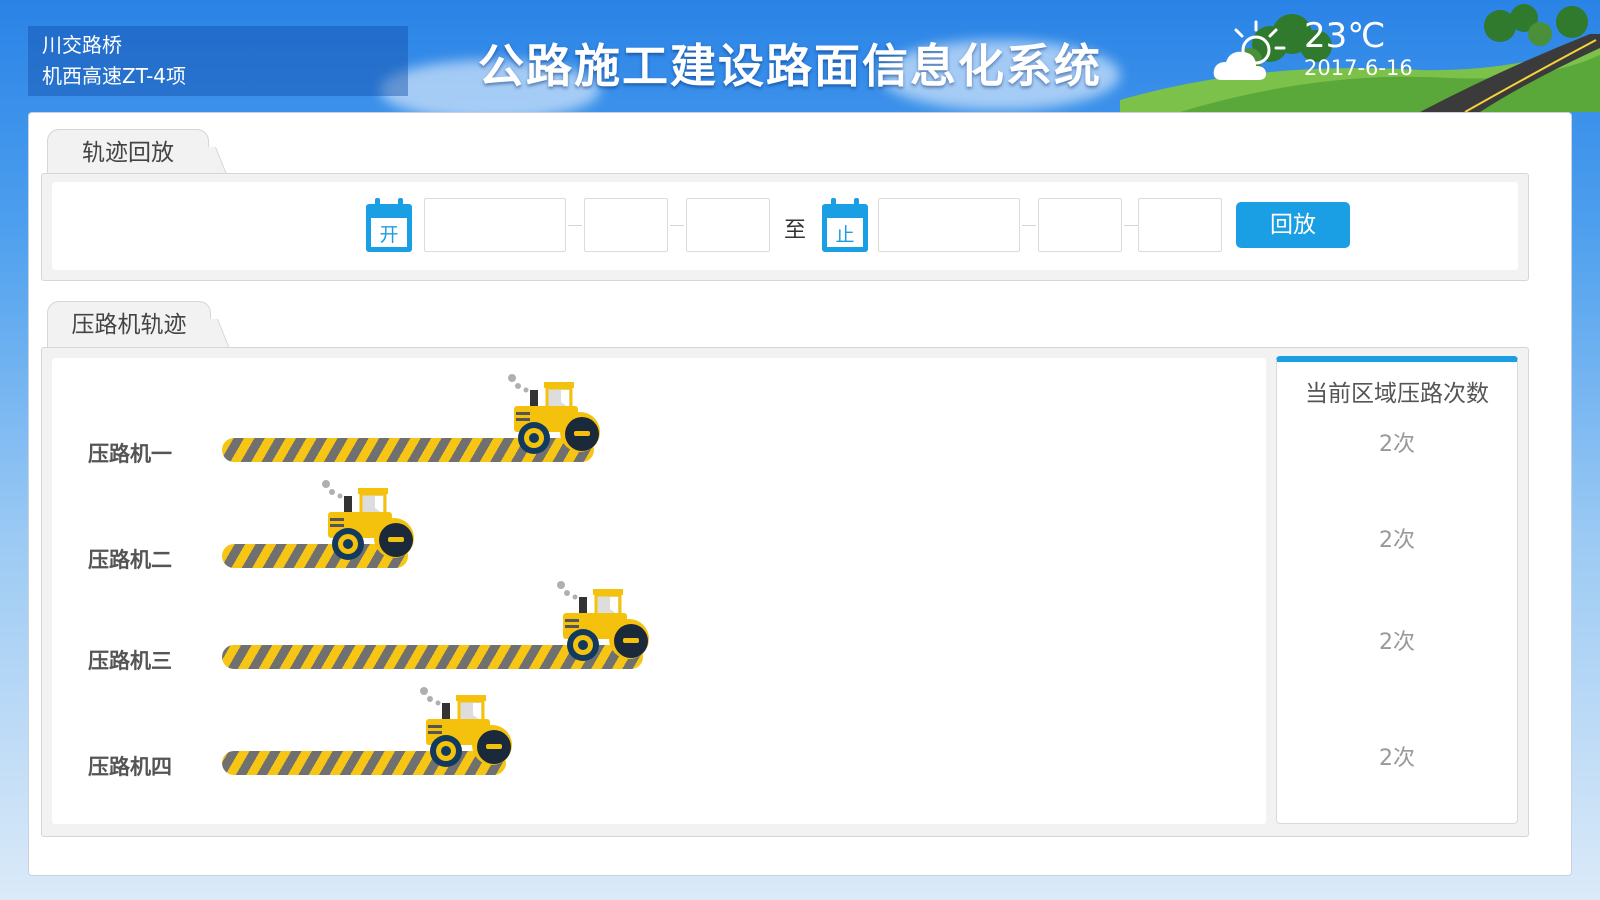 This screenshot has height=900, width=1600. Describe the element at coordinates (795, 230) in the screenshot. I see `to-label: 至` at that location.